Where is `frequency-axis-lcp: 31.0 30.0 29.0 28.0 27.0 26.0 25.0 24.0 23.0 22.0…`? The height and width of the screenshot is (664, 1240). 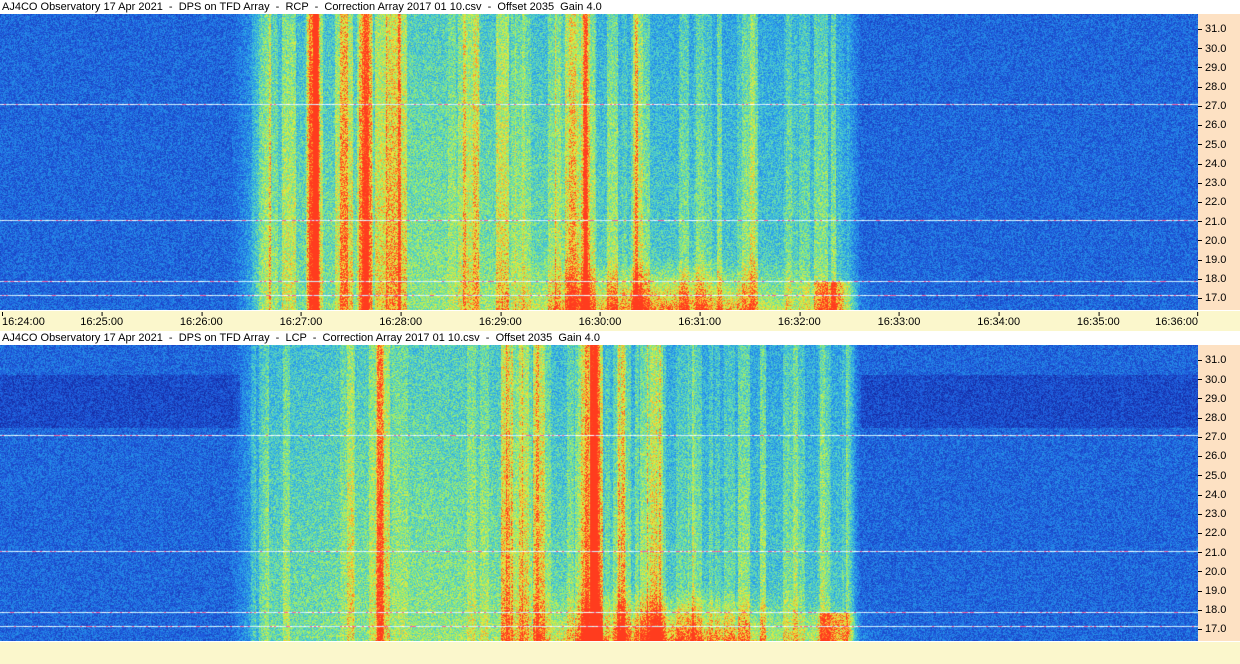 frequency-axis-lcp: 31.0 30.0 29.0 28.0 27.0 26.0 25.0 24.0 23.0 22.0… is located at coordinates (1219, 493).